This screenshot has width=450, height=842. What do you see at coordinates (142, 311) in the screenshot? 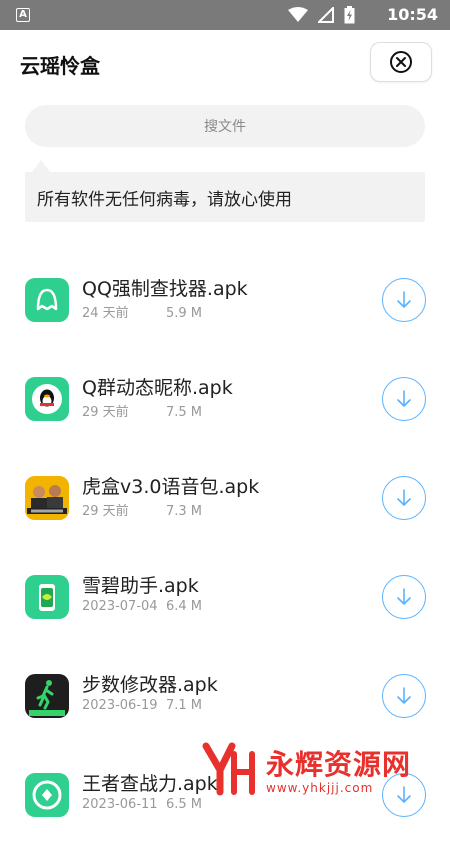
I see `file-meta: 24 天前 5.9 M` at bounding box center [142, 311].